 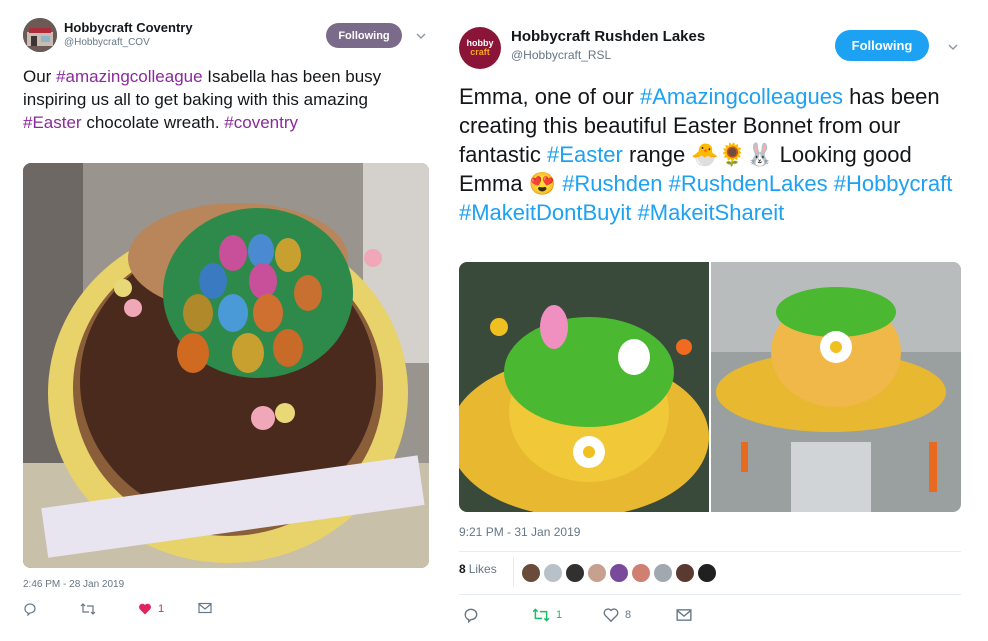 What do you see at coordinates (40, 76) in the screenshot?
I see `text-segment: Our` at bounding box center [40, 76].